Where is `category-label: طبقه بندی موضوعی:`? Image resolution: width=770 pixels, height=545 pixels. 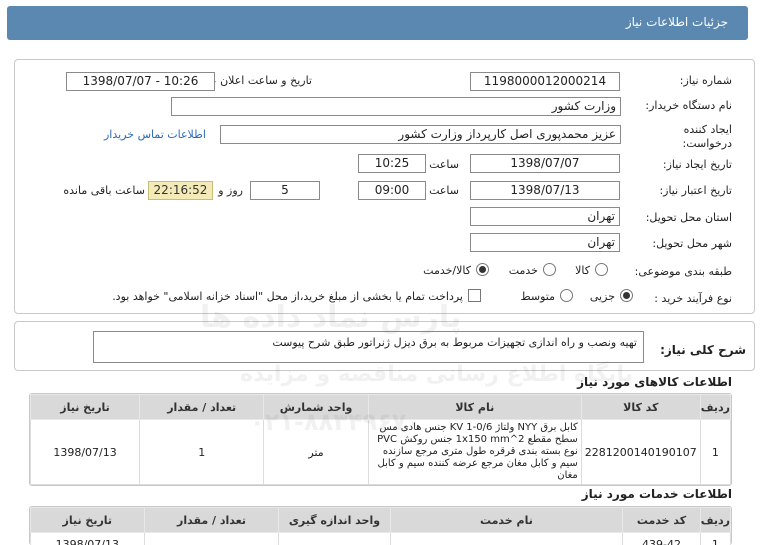 category-label: طبقه بندی موضوعی: is located at coordinates (683, 271).